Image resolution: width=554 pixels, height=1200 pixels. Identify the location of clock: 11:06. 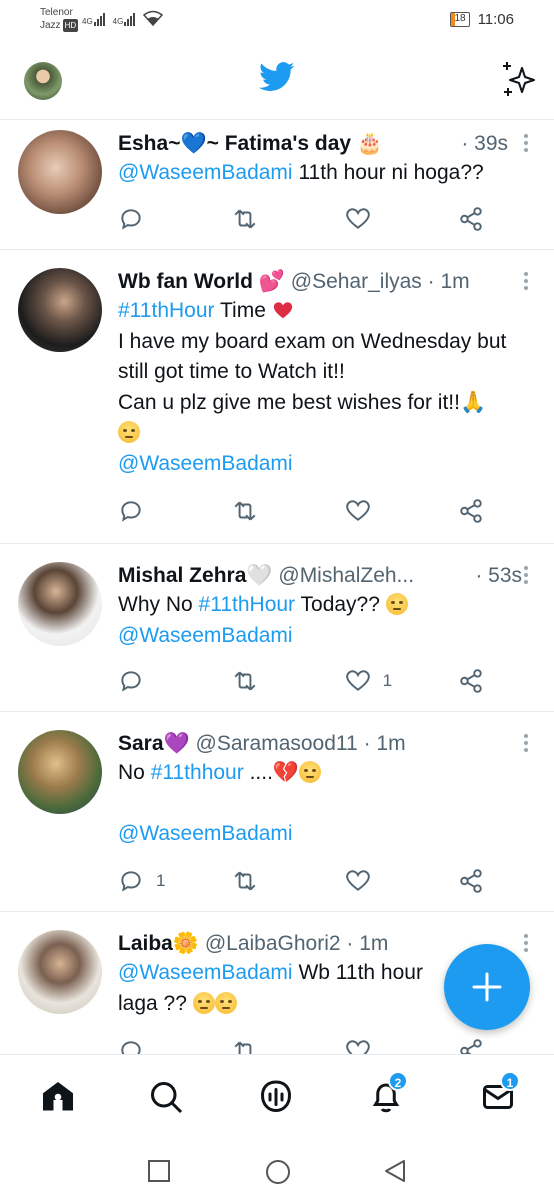
(495, 19).